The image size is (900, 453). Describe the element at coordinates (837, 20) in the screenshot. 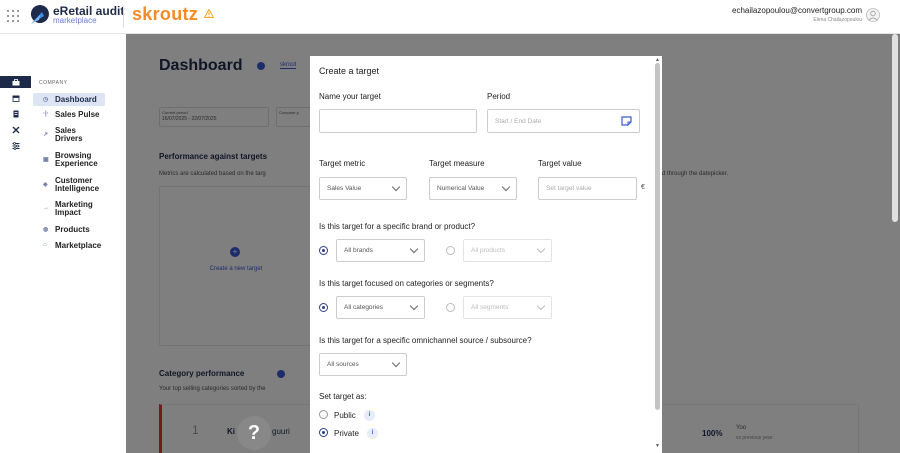

I see `user-name: Elena Chailazopoulou` at that location.